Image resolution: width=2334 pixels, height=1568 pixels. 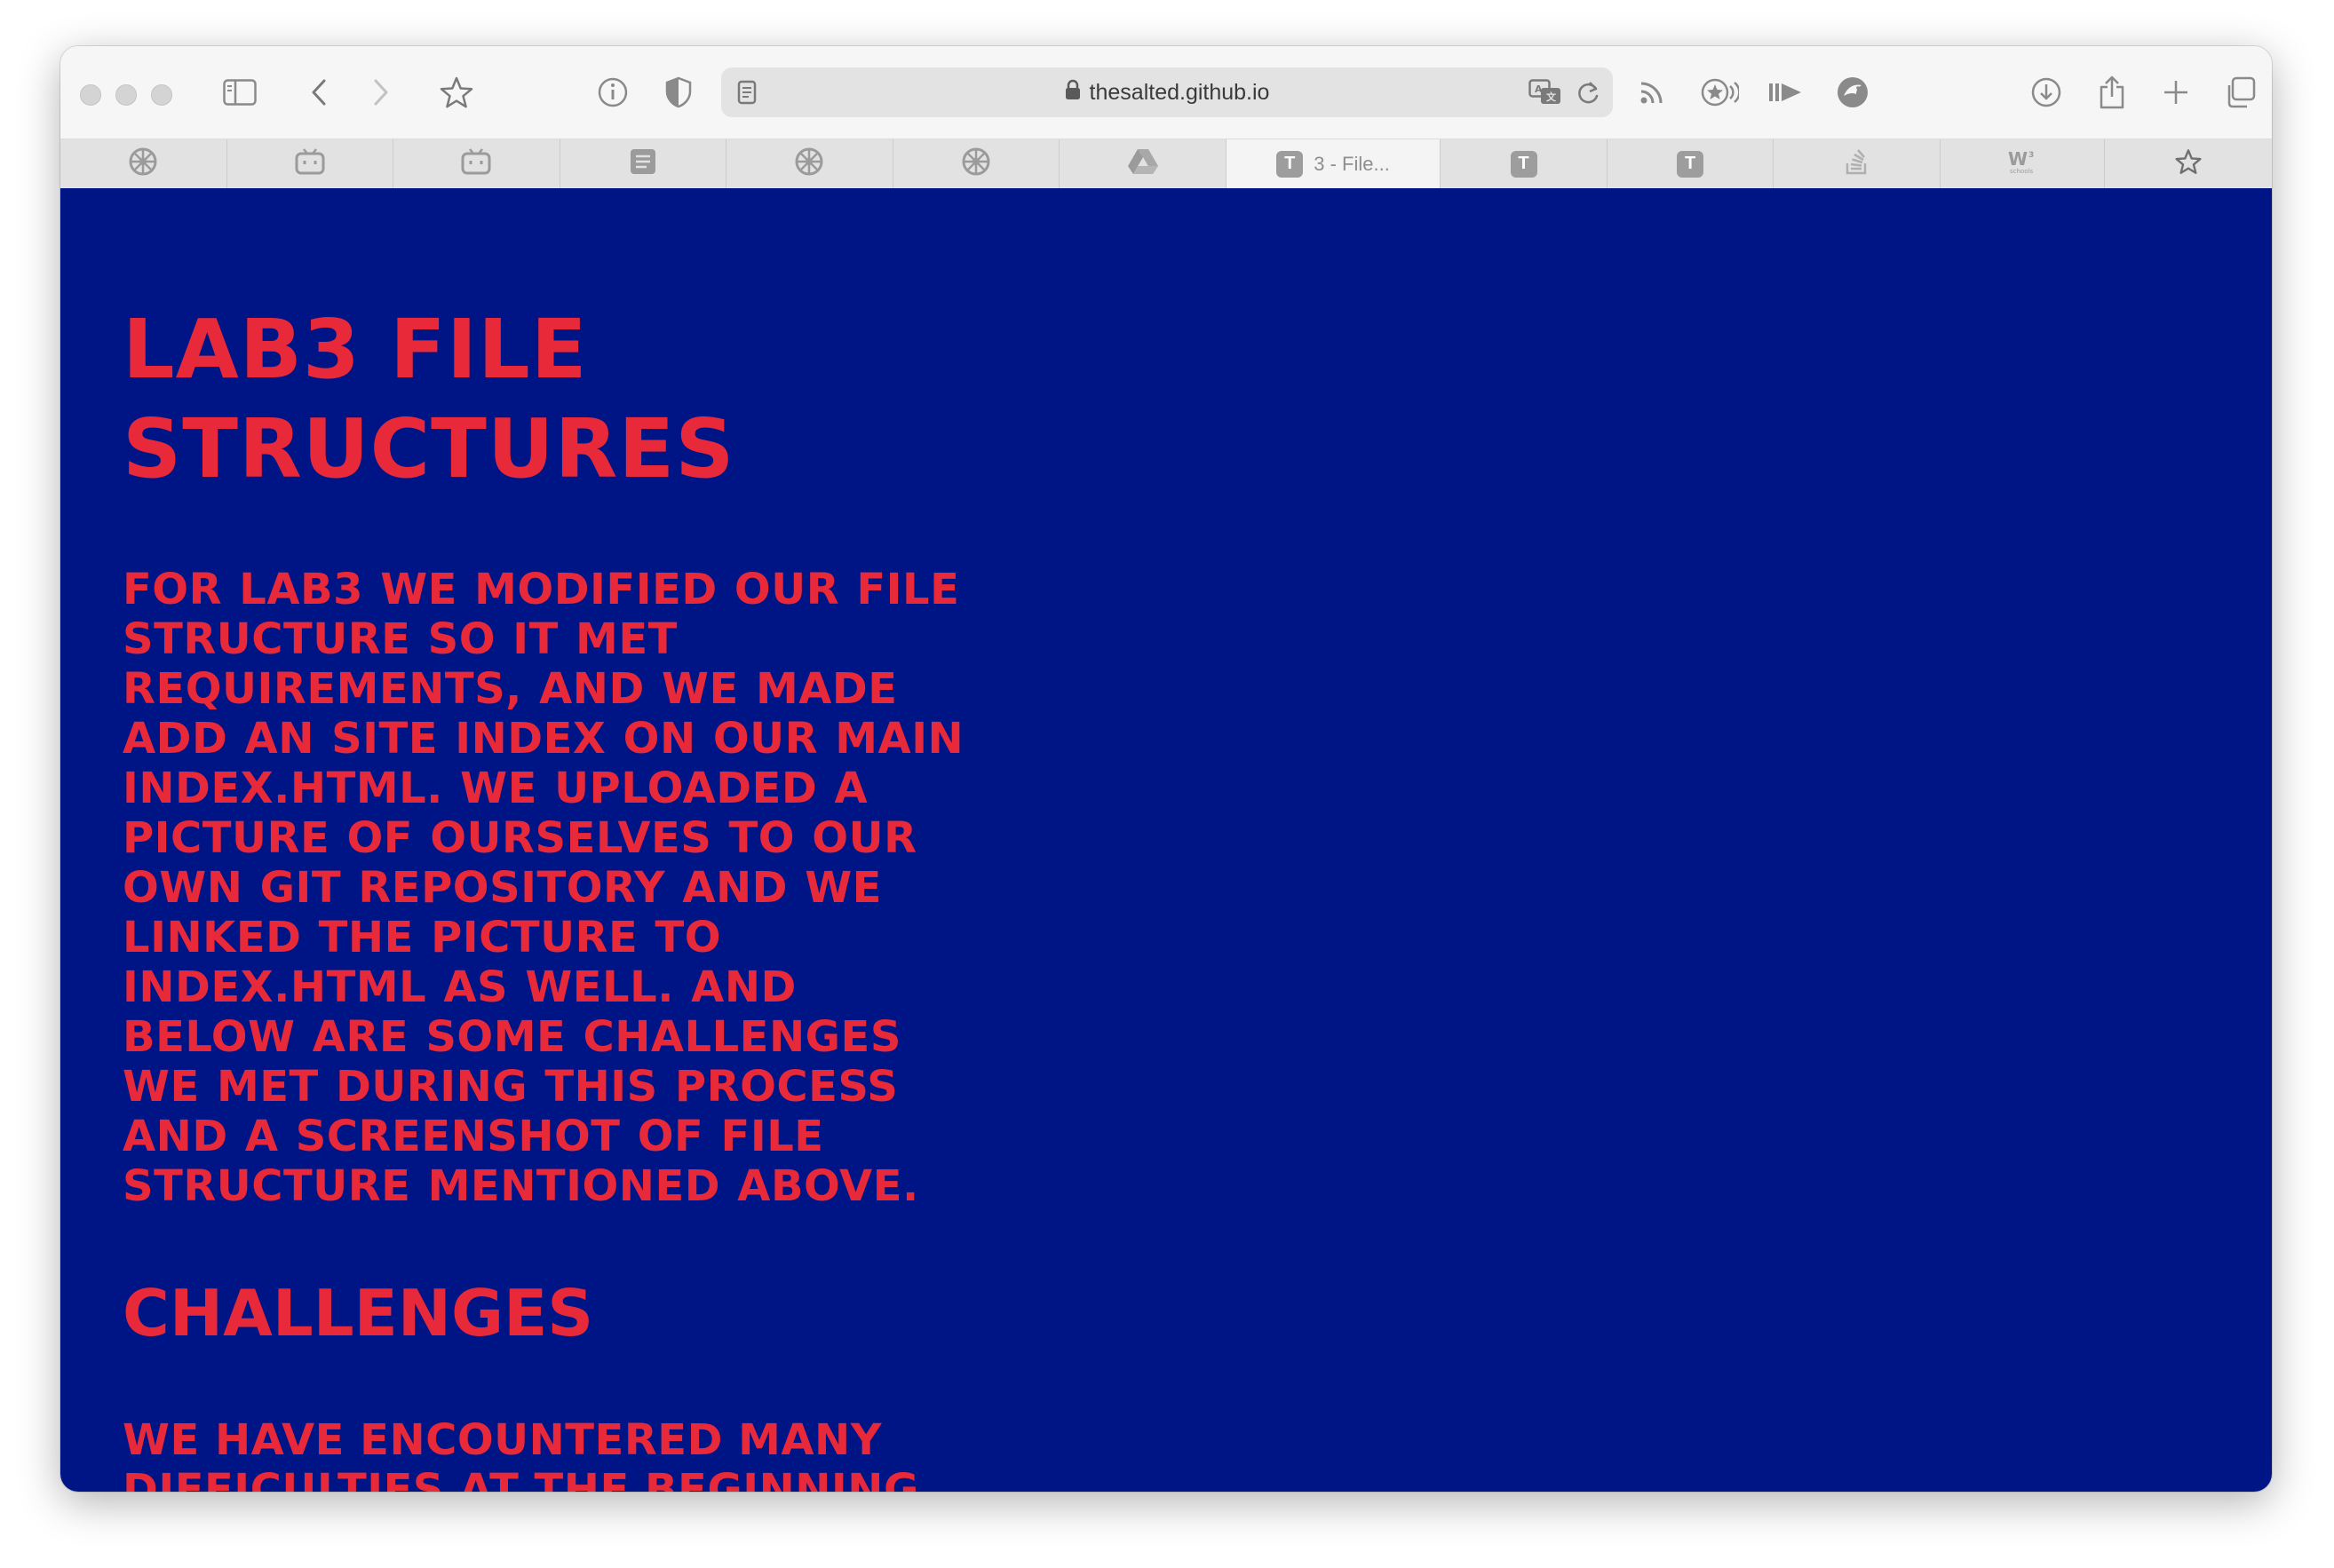 What do you see at coordinates (1551, 97) in the screenshot?
I see `svg-text: 文` at bounding box center [1551, 97].